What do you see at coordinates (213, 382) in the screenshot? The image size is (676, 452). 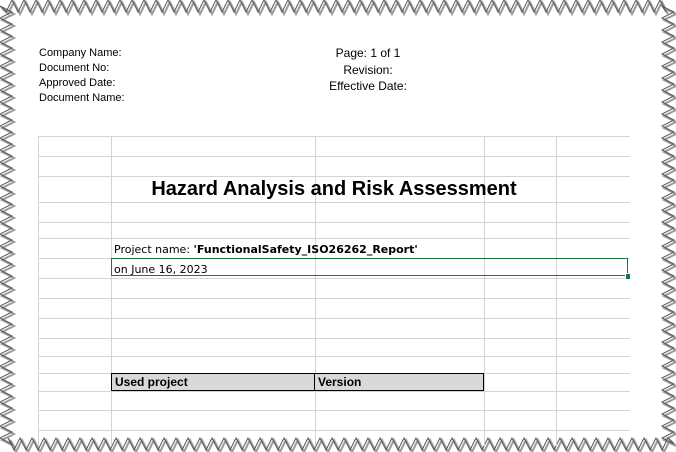 I see `used-project-header: Used project` at bounding box center [213, 382].